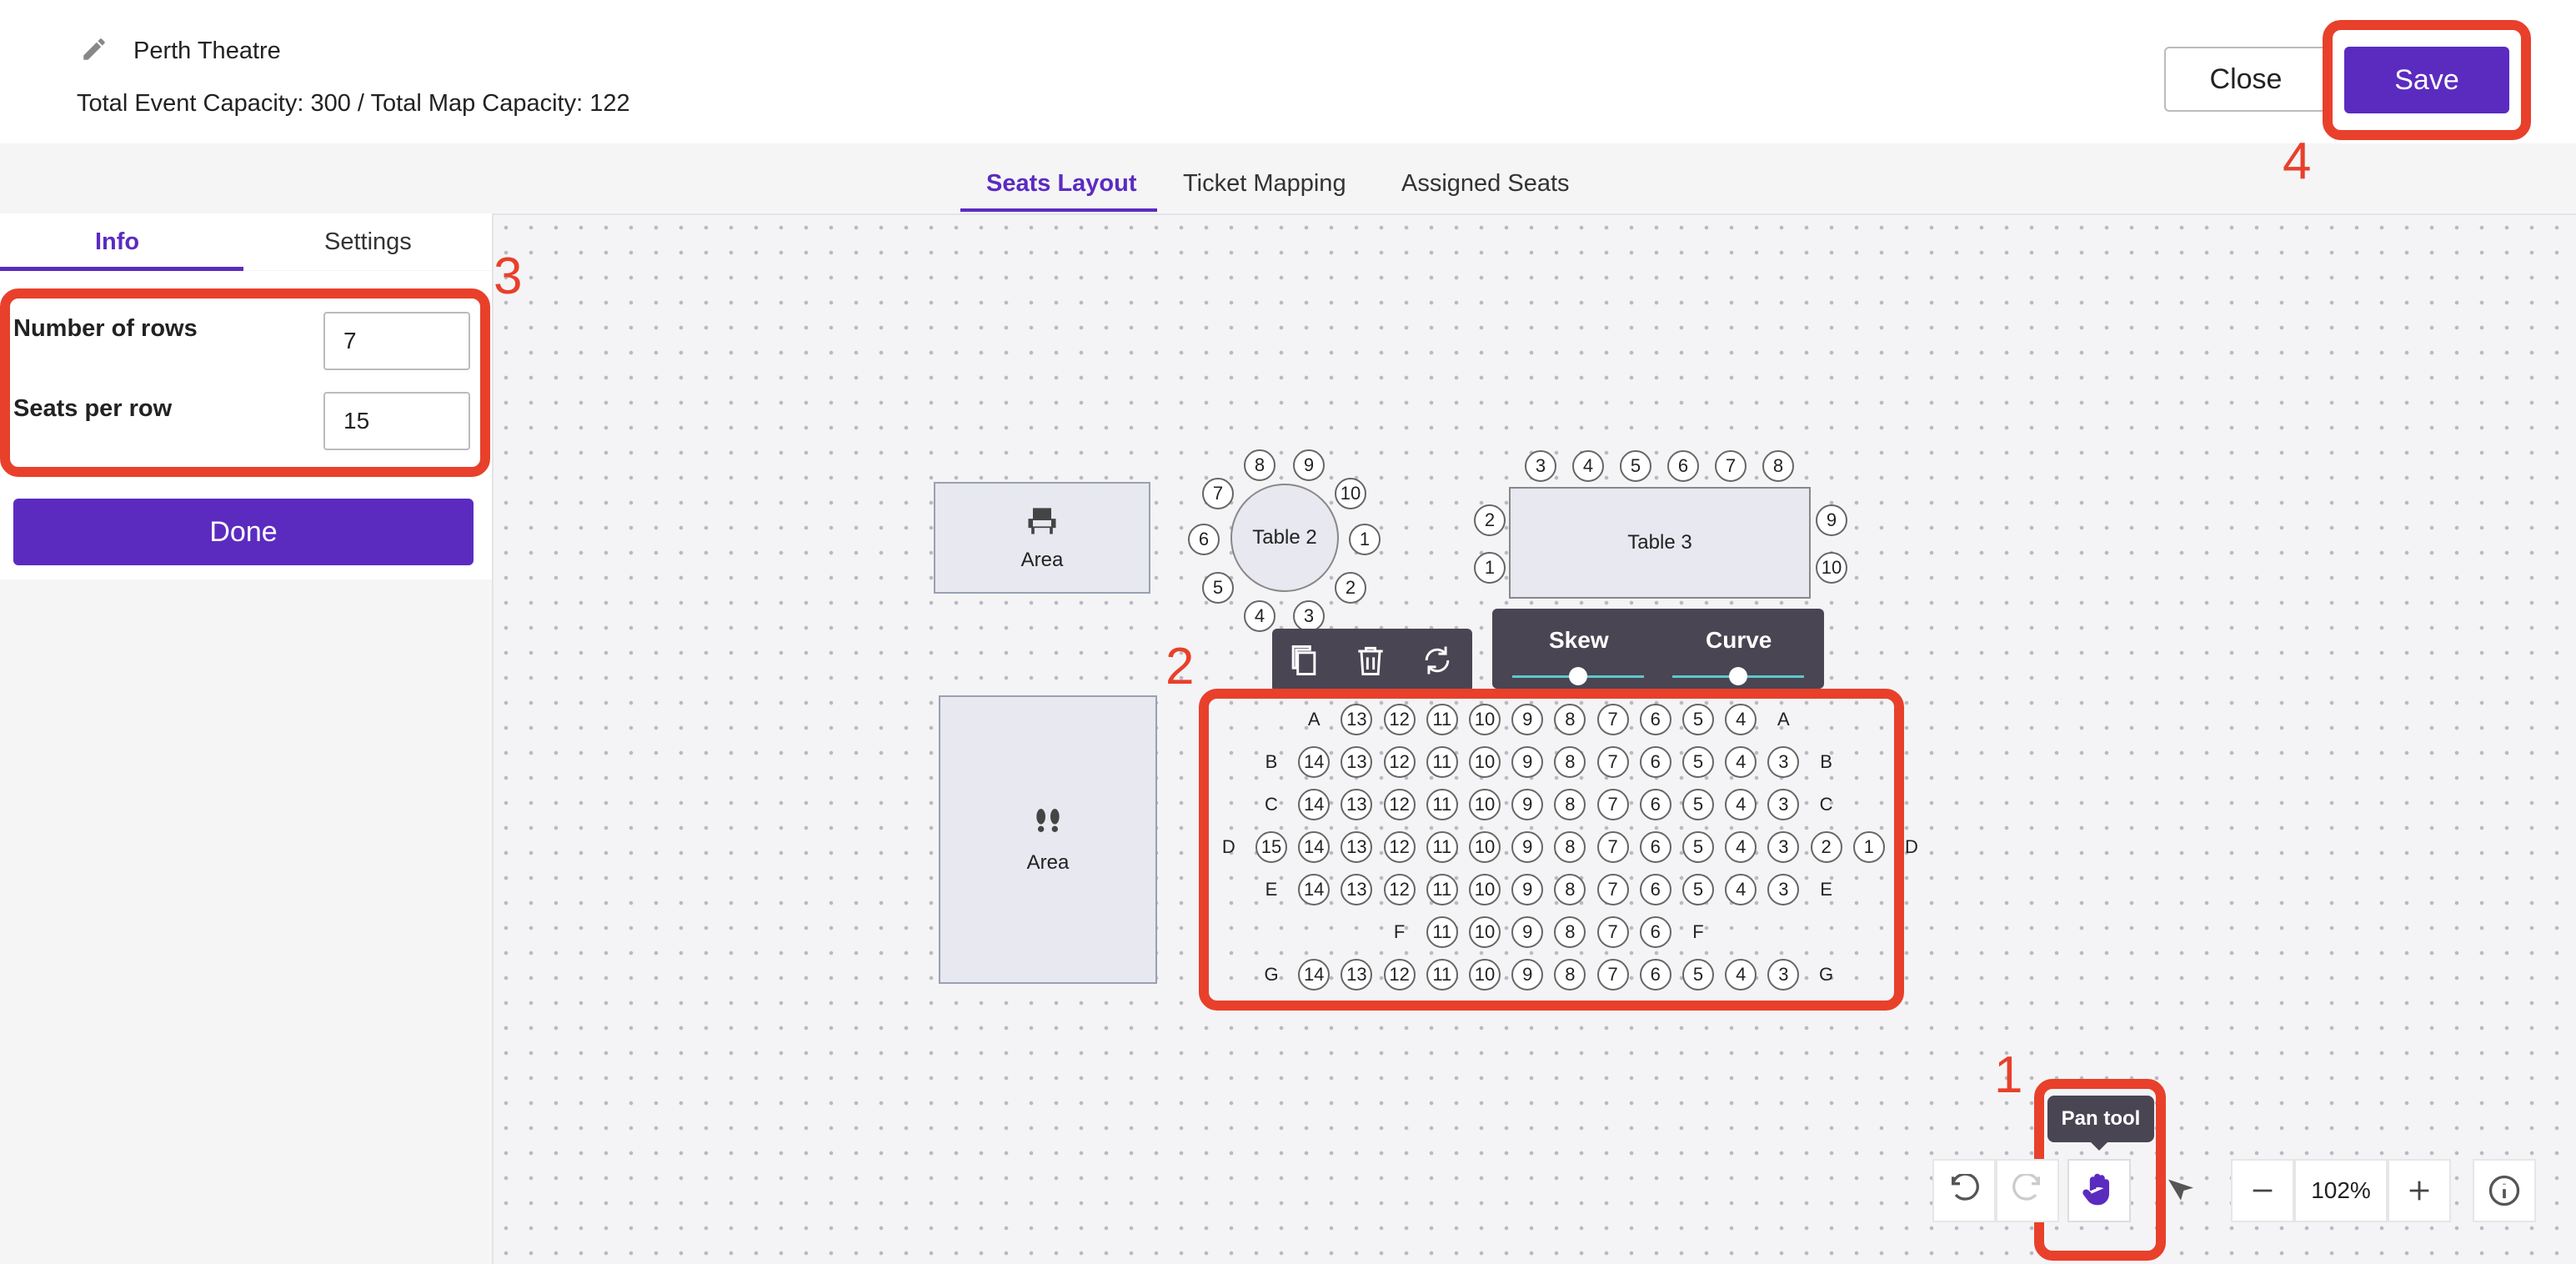 The image size is (2576, 1264). What do you see at coordinates (1365, 539) in the screenshot?
I see `table-2-seat: 1` at bounding box center [1365, 539].